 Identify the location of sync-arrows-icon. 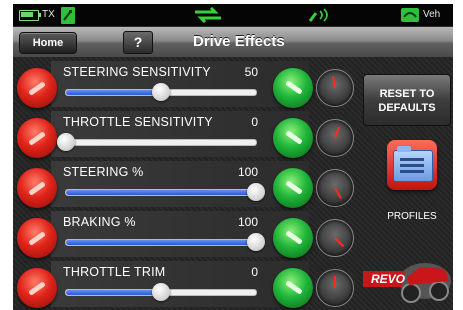
(208, 15).